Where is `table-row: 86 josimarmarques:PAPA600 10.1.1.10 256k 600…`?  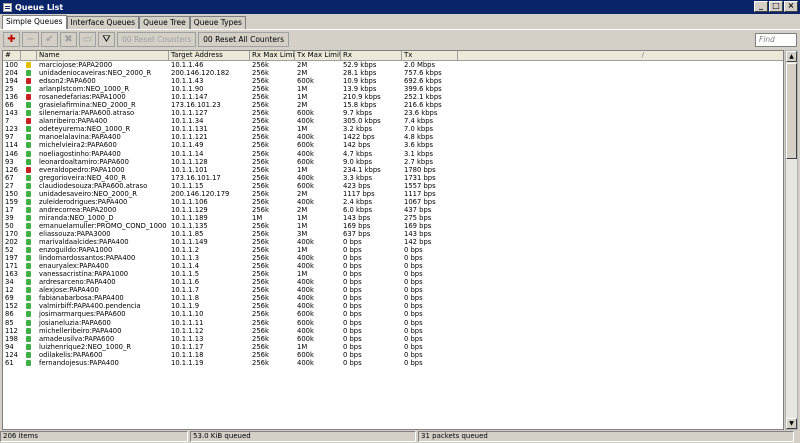 table-row: 86 josimarmarques:PAPA600 10.1.1.10 256k 600… is located at coordinates (393, 314).